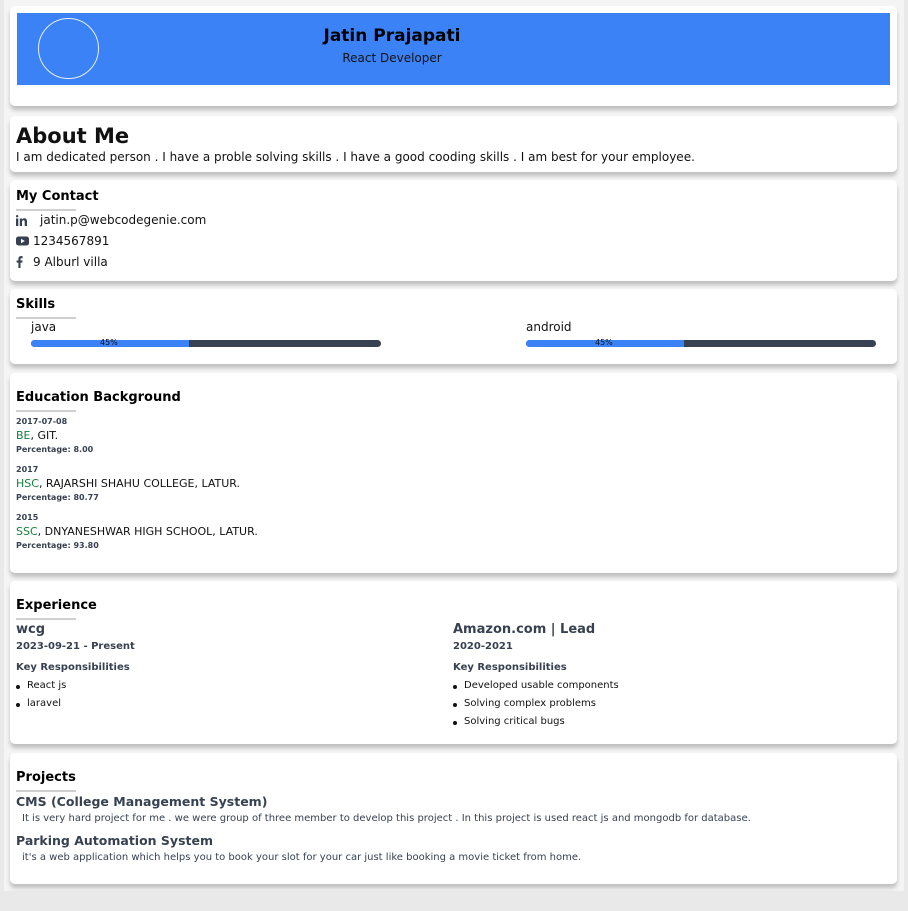  What do you see at coordinates (453, 326) in the screenshot?
I see `skills-card: Skills java 45% android 45%` at bounding box center [453, 326].